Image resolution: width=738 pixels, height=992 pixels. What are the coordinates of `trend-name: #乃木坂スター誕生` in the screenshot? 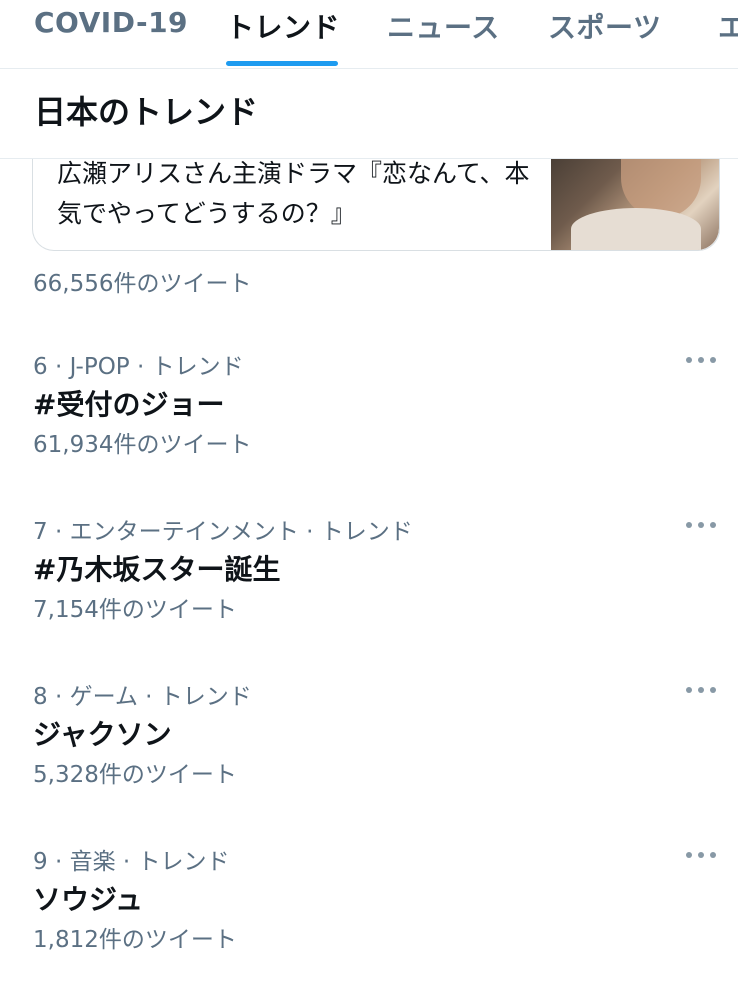 It's located at (156, 568).